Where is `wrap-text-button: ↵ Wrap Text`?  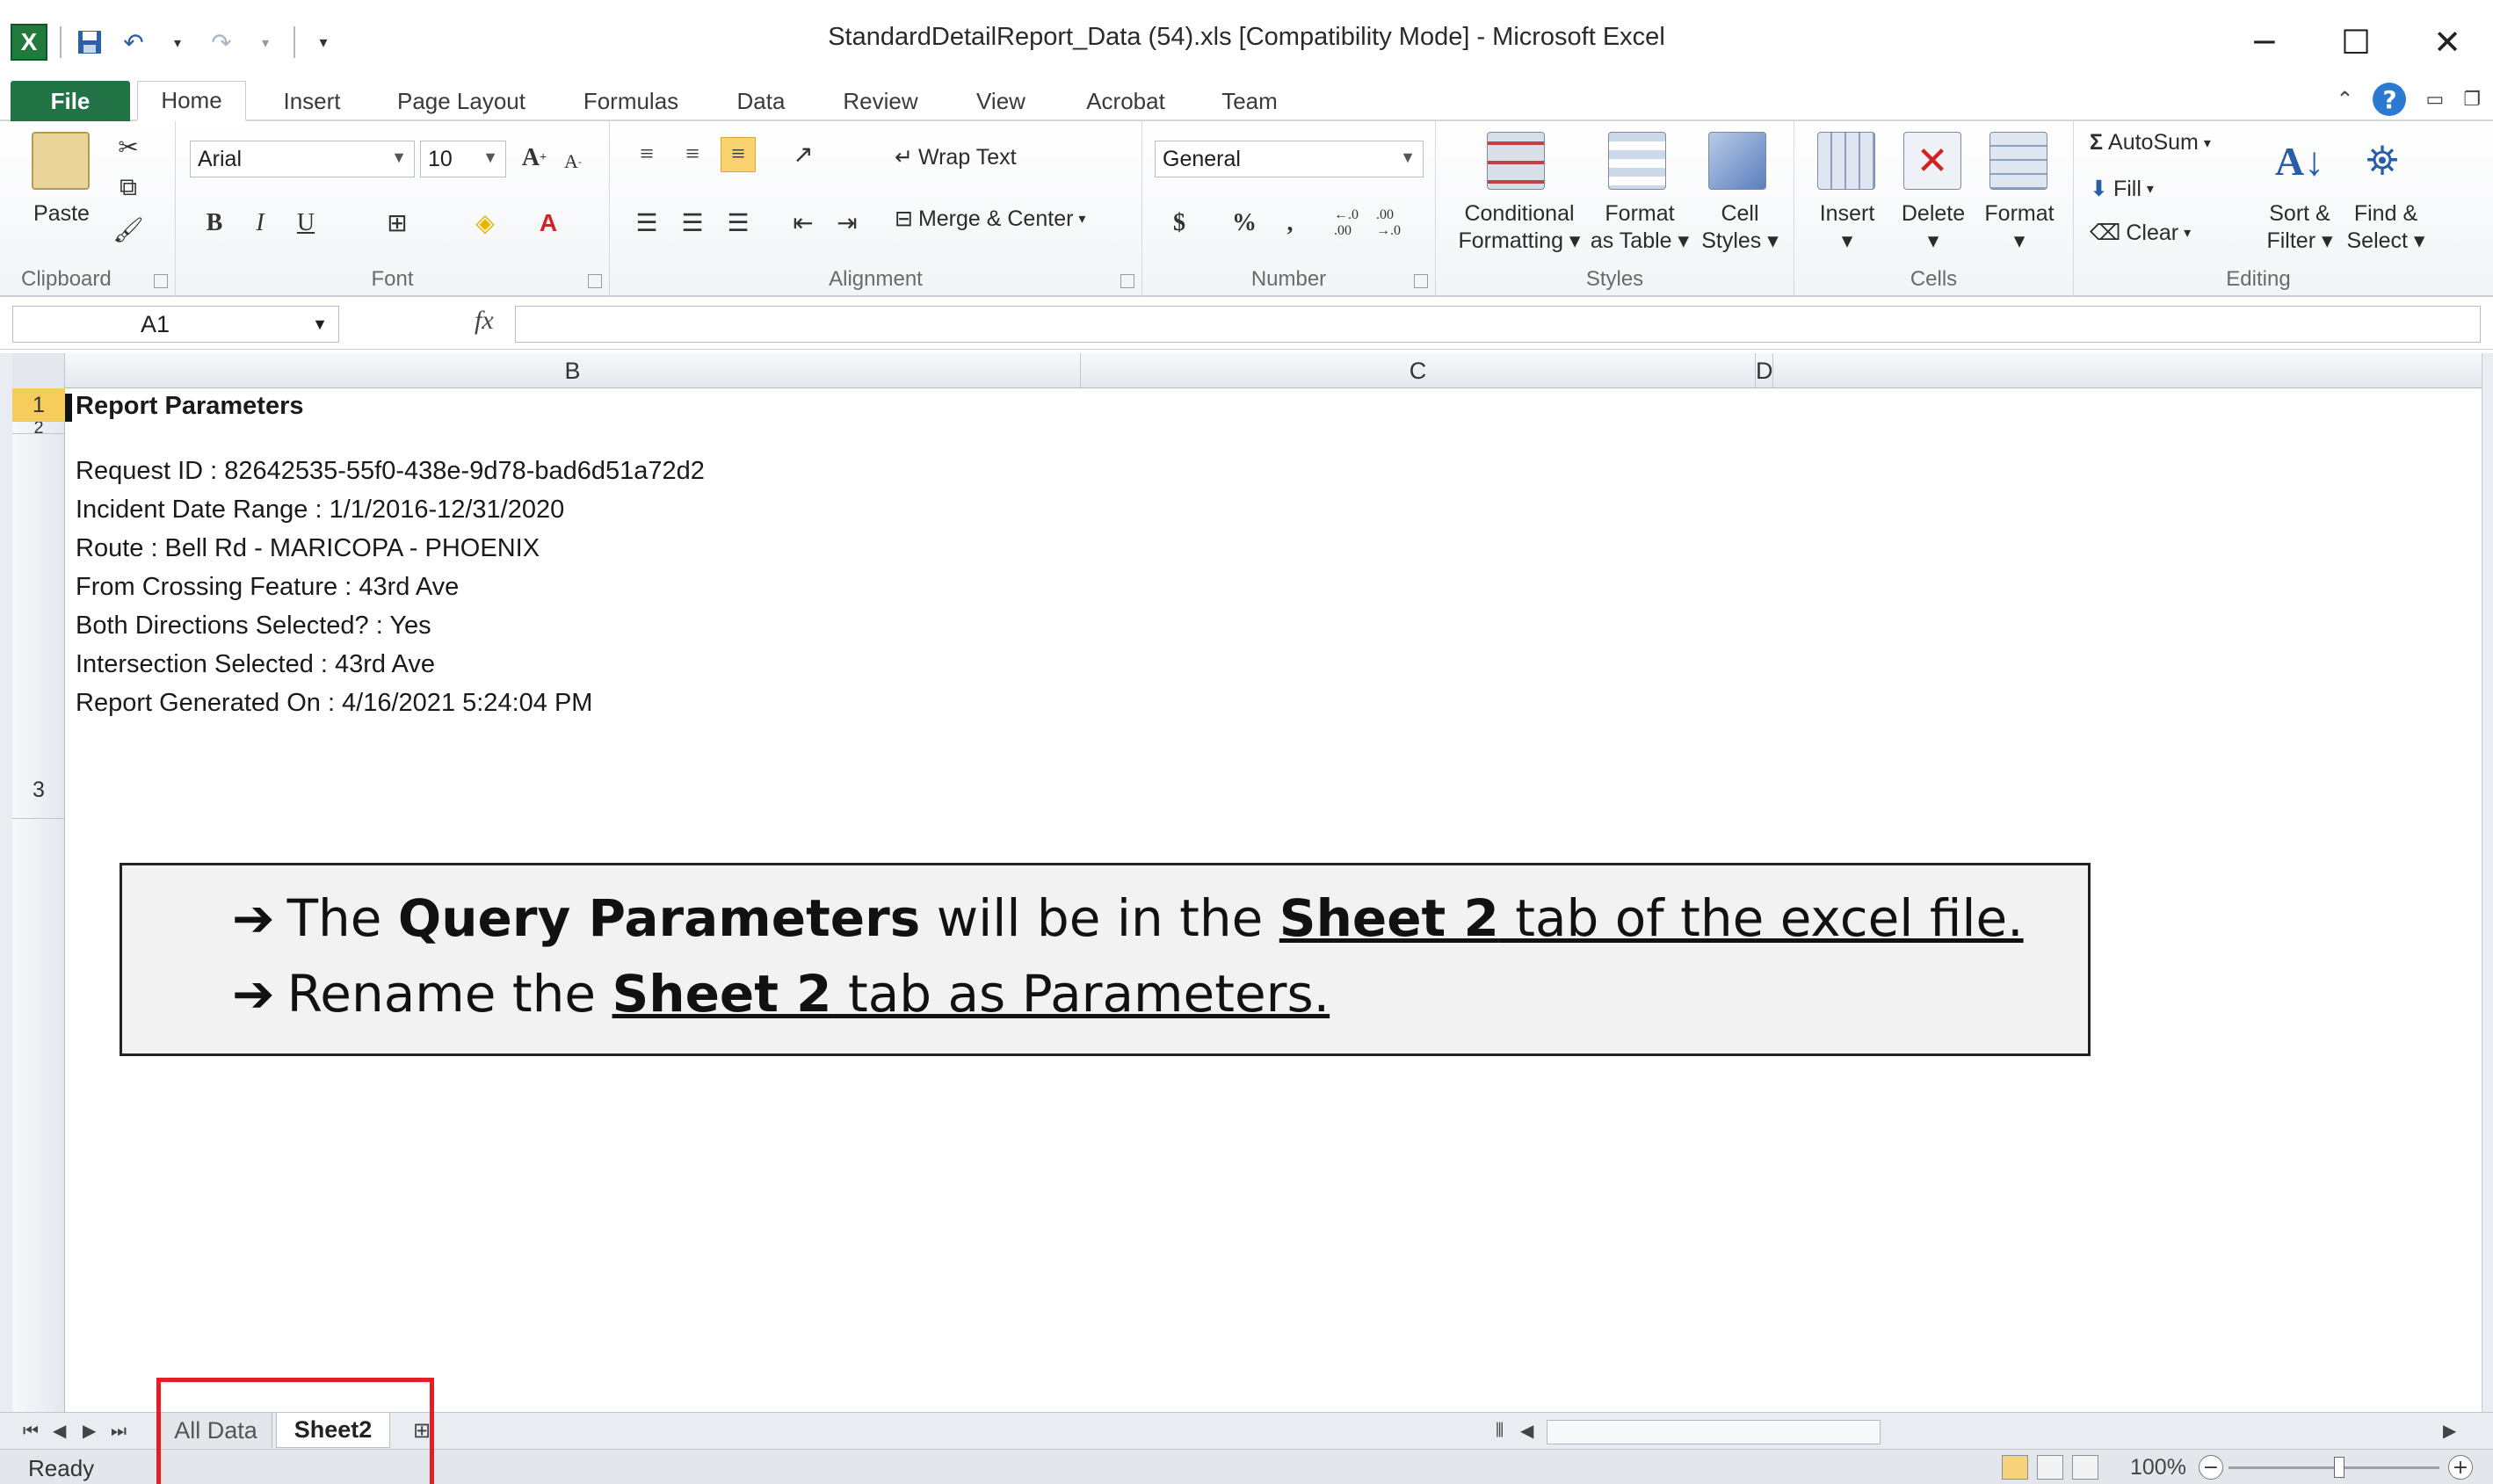 wrap-text-button: ↵ Wrap Text is located at coordinates (956, 157).